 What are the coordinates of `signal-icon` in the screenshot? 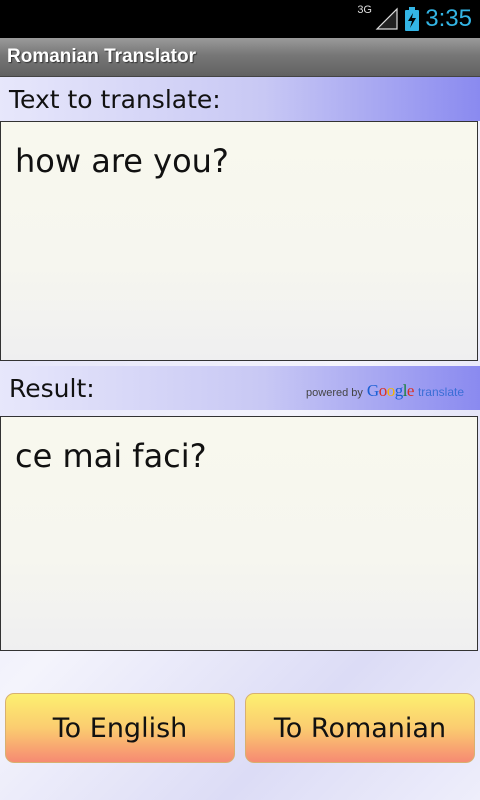 It's located at (386, 18).